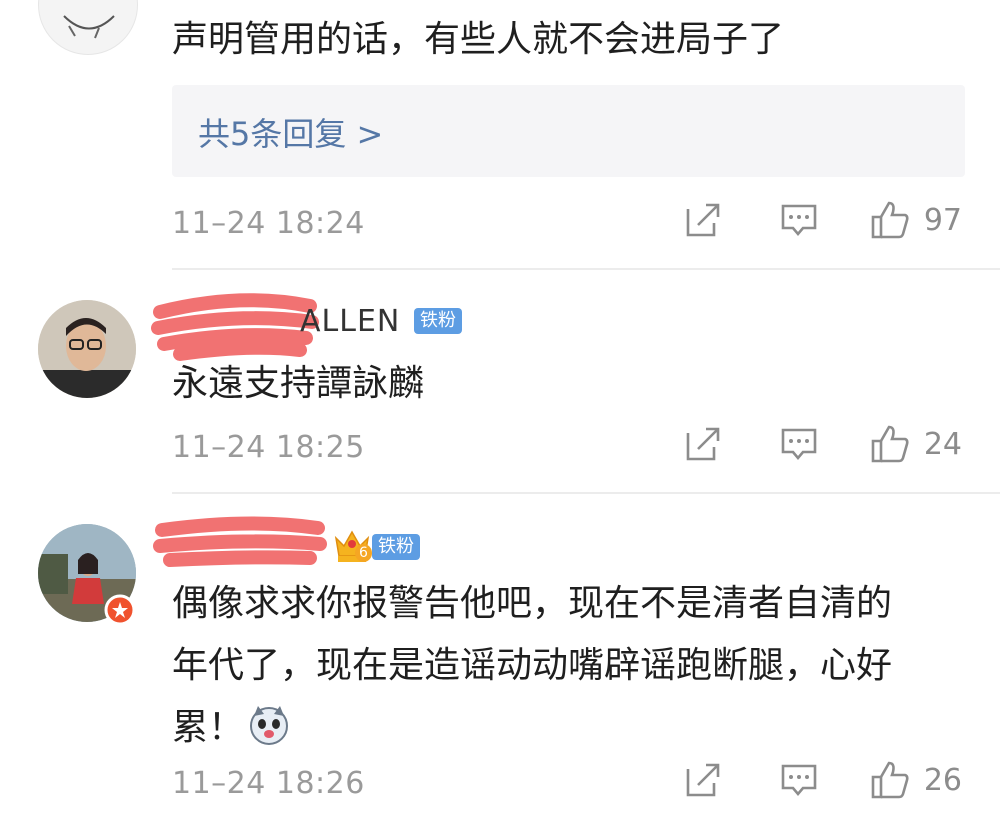 Image resolution: width=1000 pixels, height=831 pixels. What do you see at coordinates (290, 132) in the screenshot?
I see `view-replies-link: 共5条回复 >` at bounding box center [290, 132].